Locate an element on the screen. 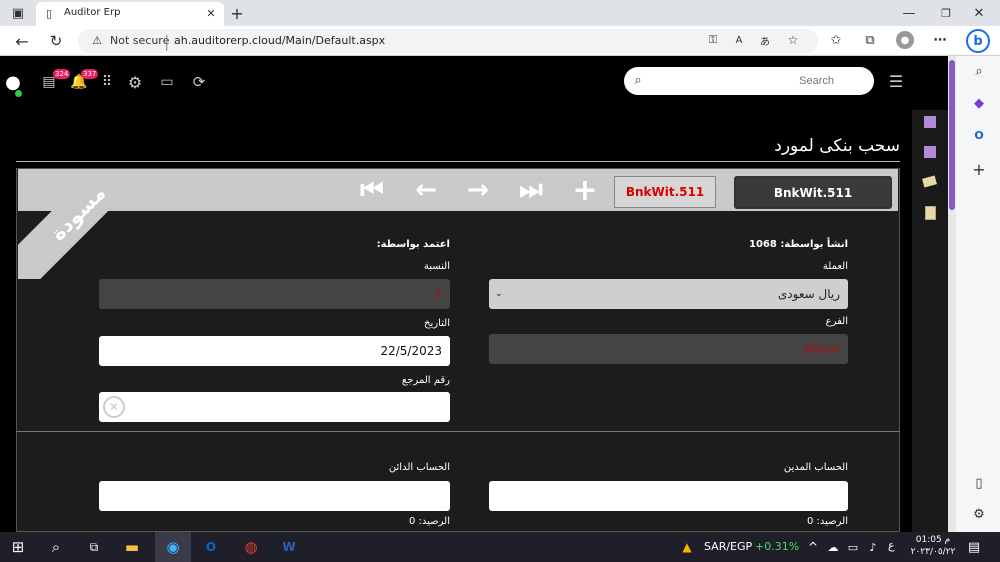 Image resolution: width=1000 pixels, height=562 pixels. notifications-badge: 337 is located at coordinates (90, 74).